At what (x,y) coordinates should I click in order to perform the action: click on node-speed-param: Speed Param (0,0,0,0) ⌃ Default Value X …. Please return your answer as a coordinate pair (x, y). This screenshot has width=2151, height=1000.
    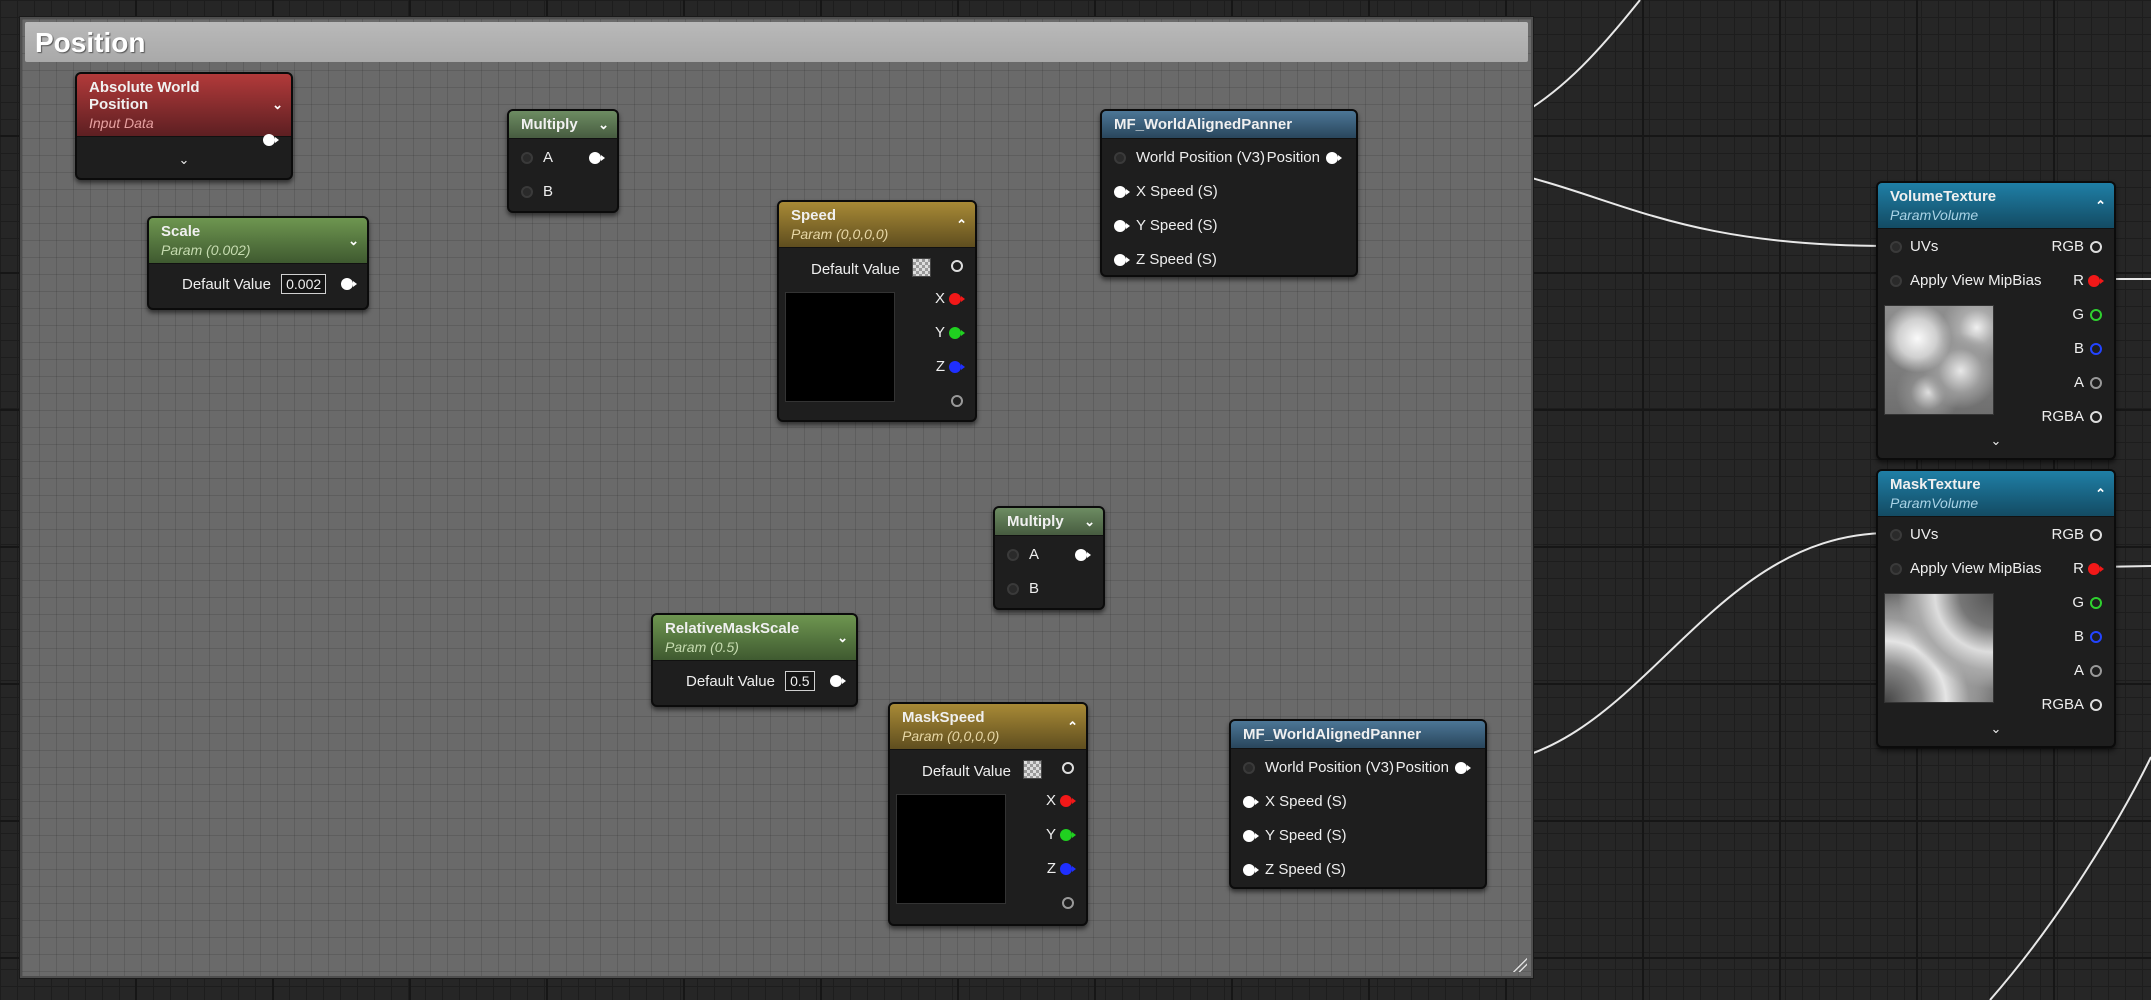
    Looking at the image, I should click on (877, 311).